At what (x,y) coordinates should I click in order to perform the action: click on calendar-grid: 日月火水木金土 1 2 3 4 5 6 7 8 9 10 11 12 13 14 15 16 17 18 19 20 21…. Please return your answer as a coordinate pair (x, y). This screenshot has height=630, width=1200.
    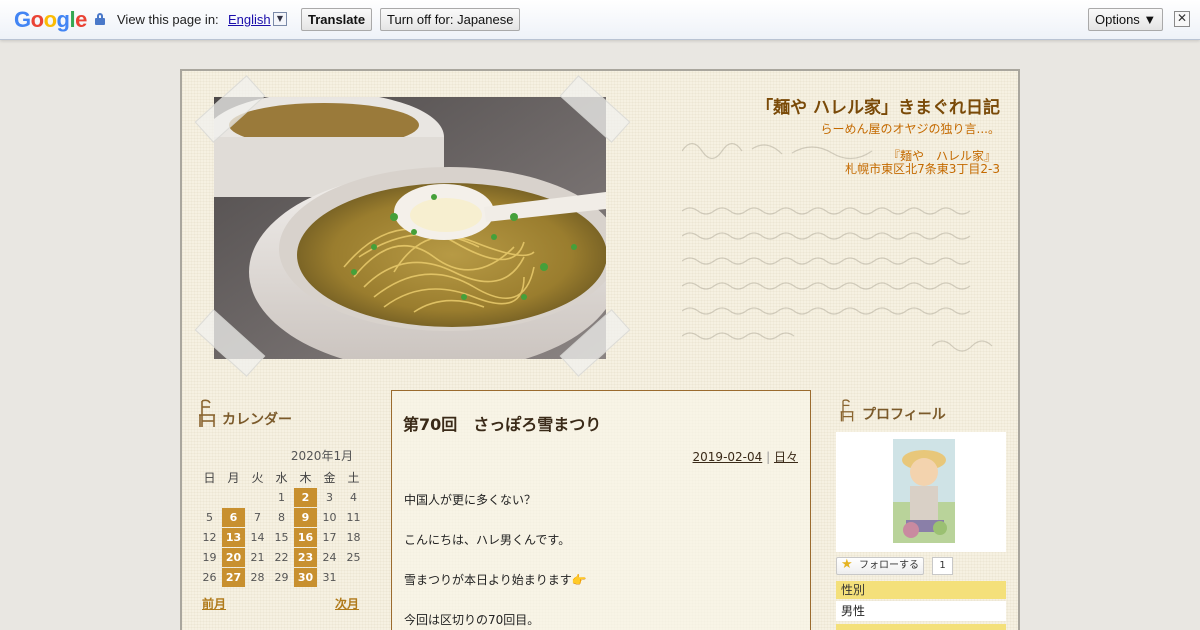
    Looking at the image, I should click on (281, 527).